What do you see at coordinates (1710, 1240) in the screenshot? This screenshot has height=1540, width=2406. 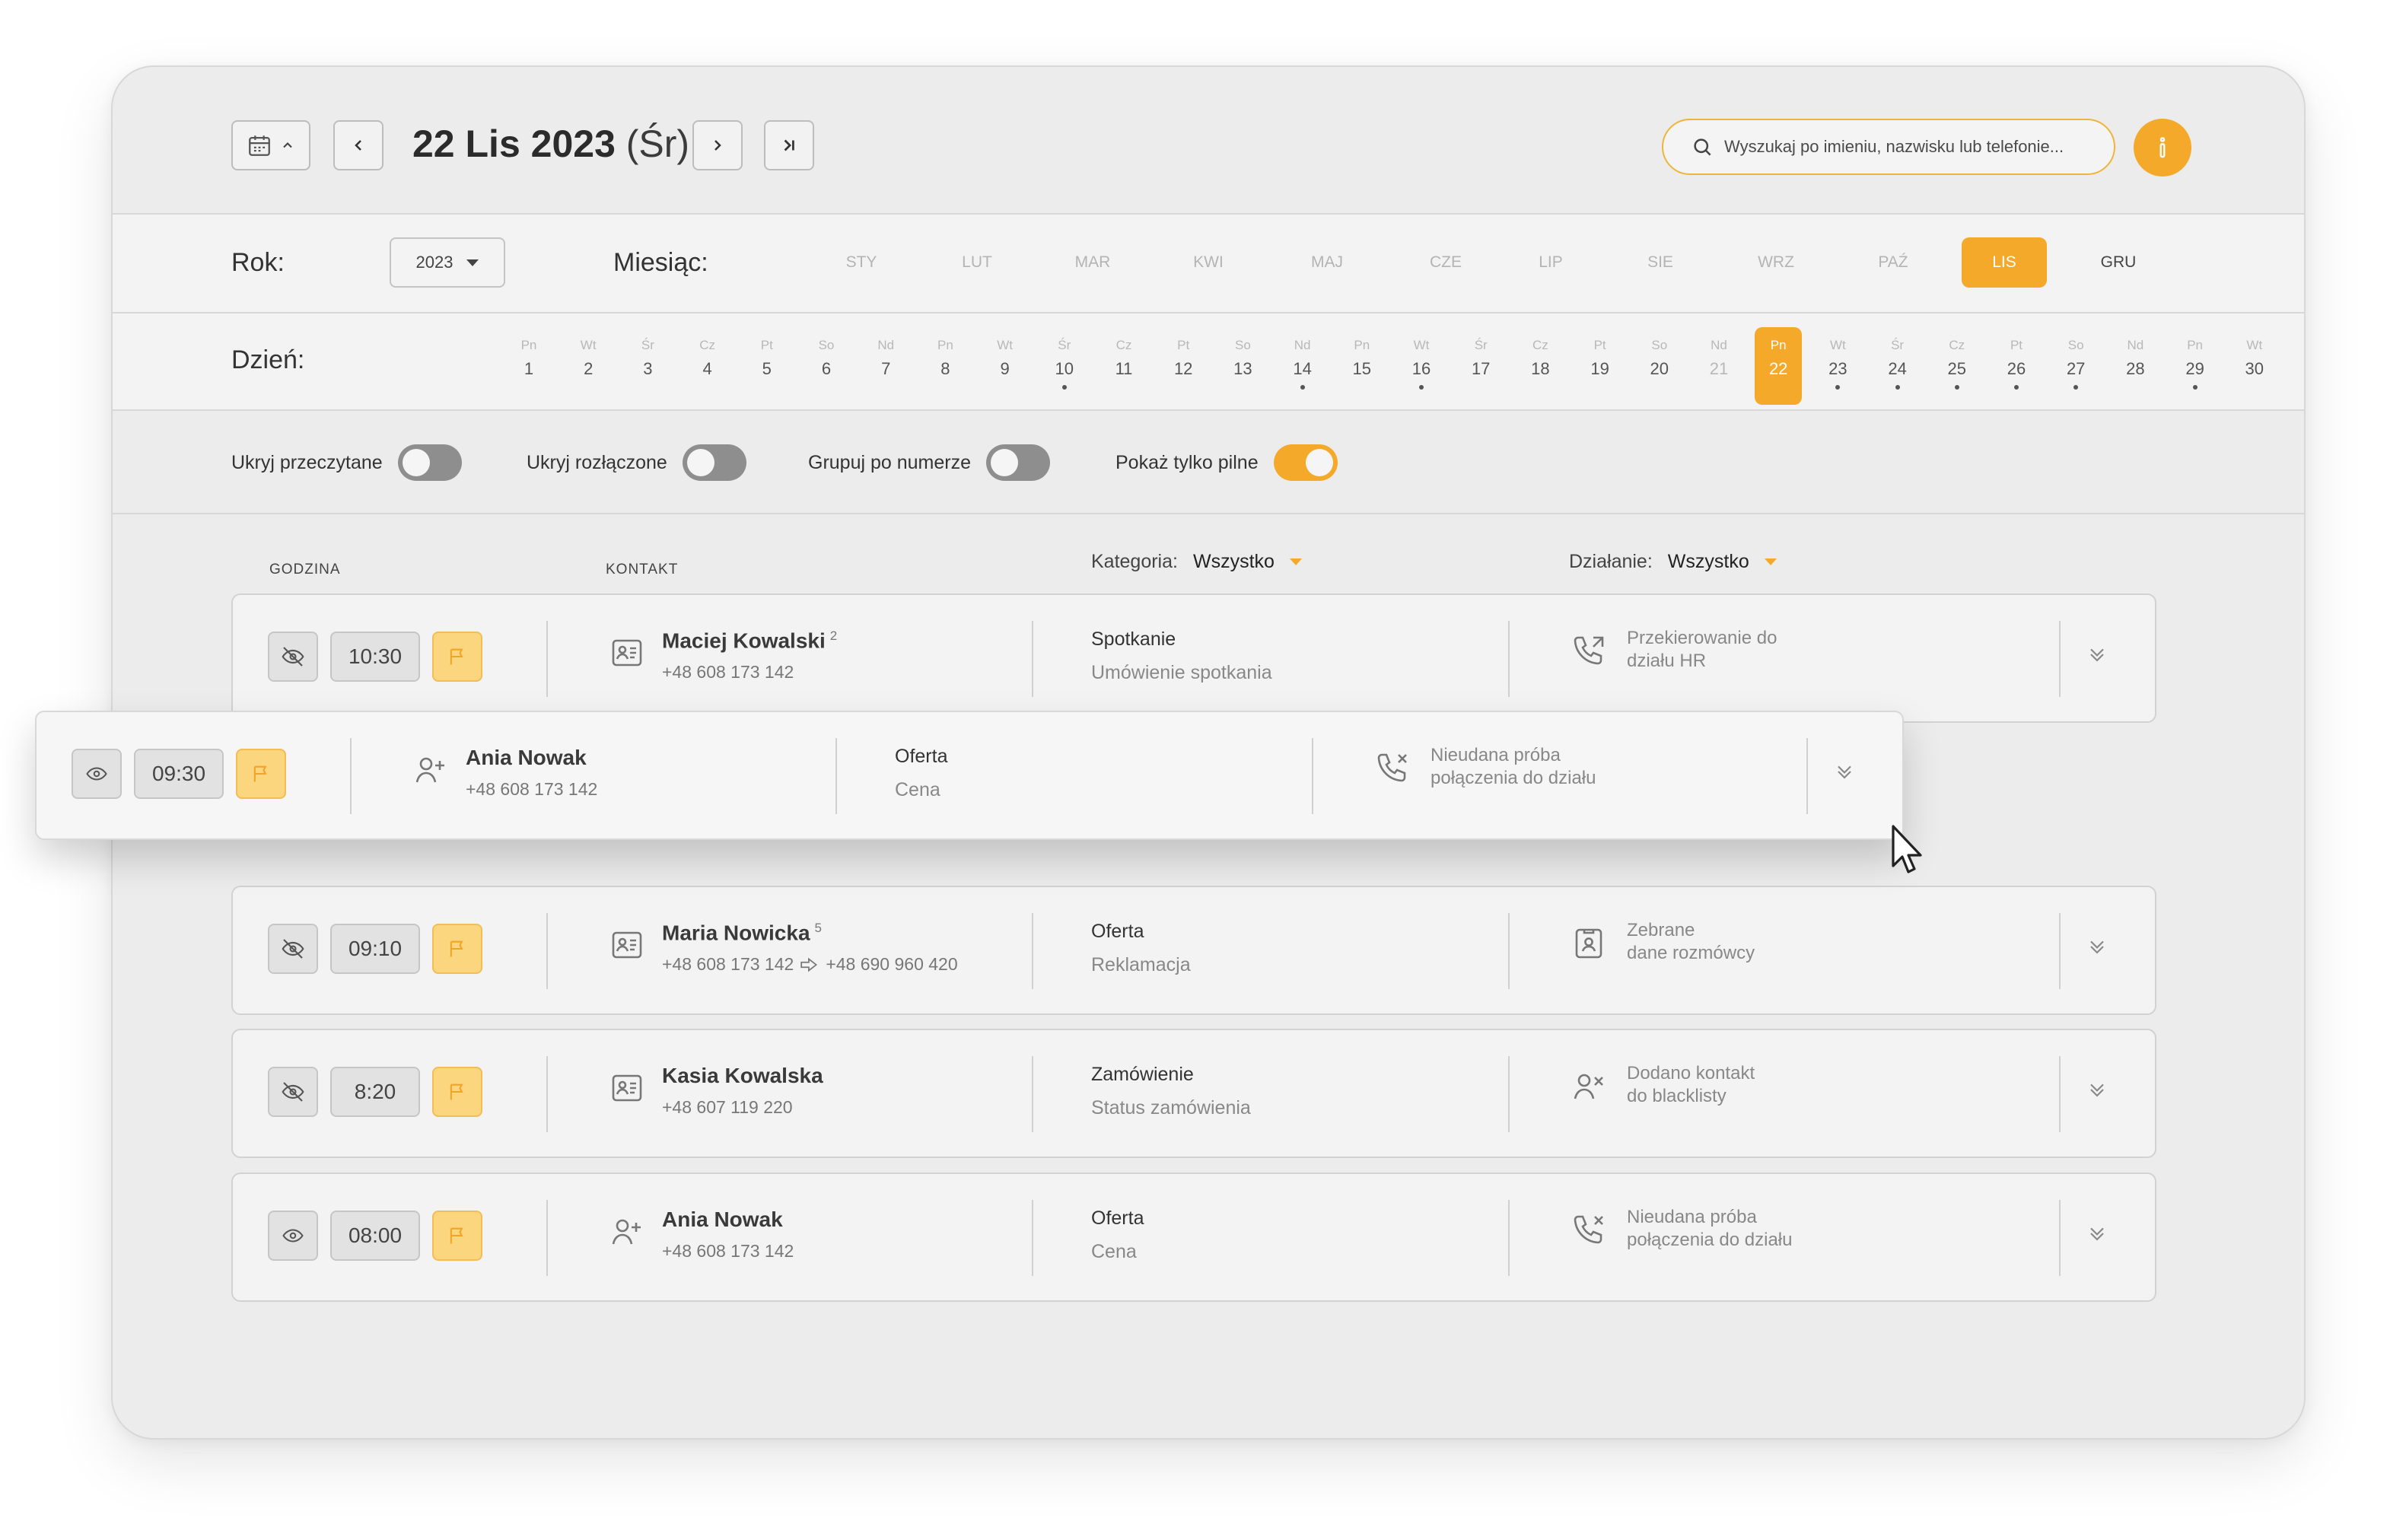 I see `action-line: połączenia do działu` at bounding box center [1710, 1240].